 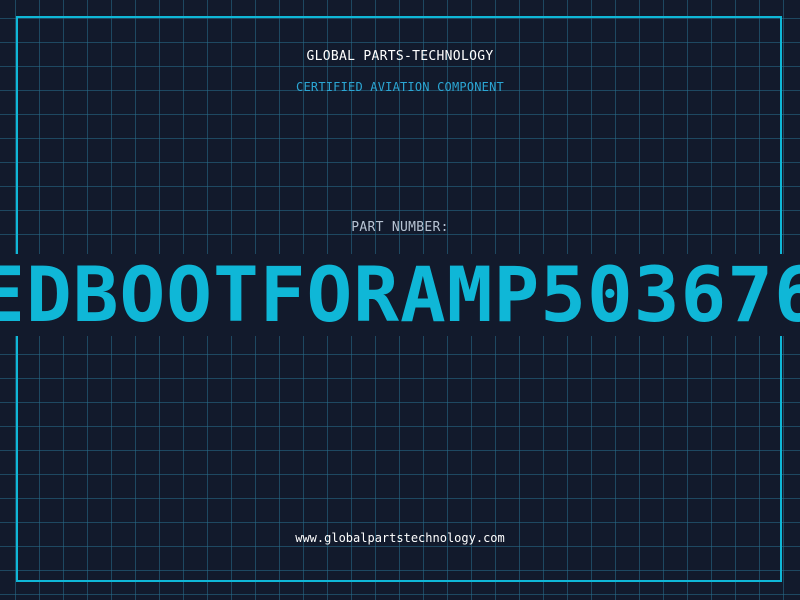 I want to click on company-name: GLOBAL PARTS-TECHNOLOGY, so click(x=400, y=56).